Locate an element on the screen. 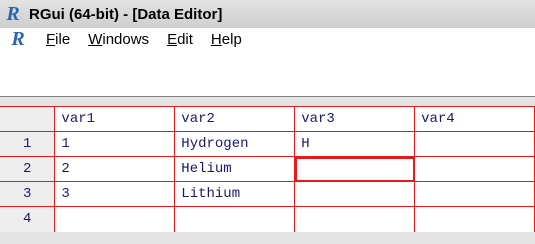 This screenshot has height=244, width=535. menu-file: File is located at coordinates (58, 39).